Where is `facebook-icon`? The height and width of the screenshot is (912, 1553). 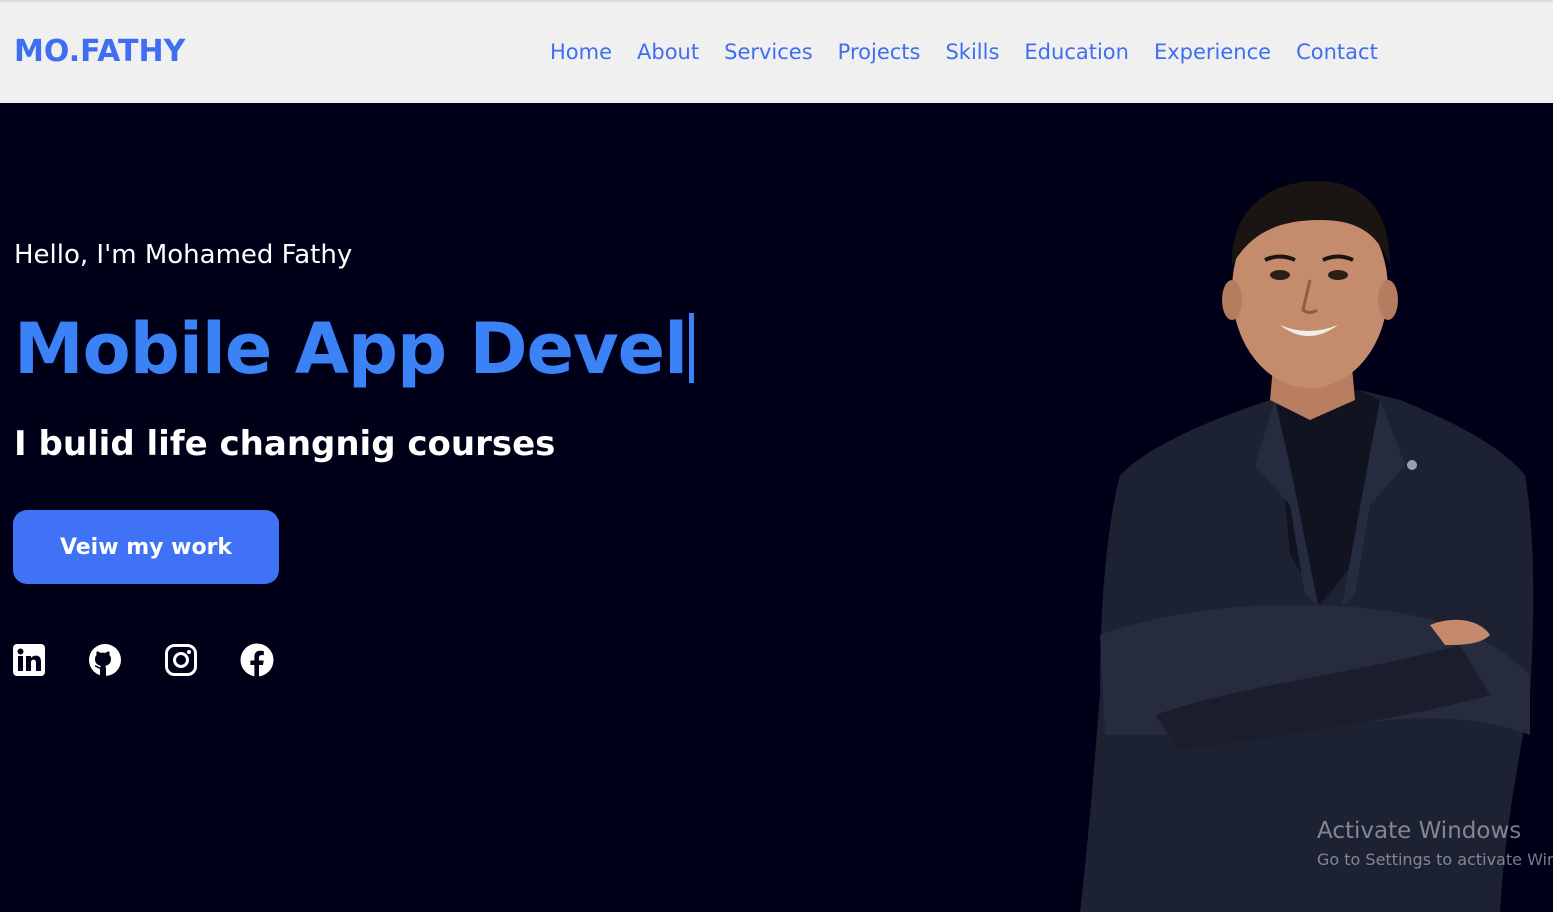 facebook-icon is located at coordinates (257, 660).